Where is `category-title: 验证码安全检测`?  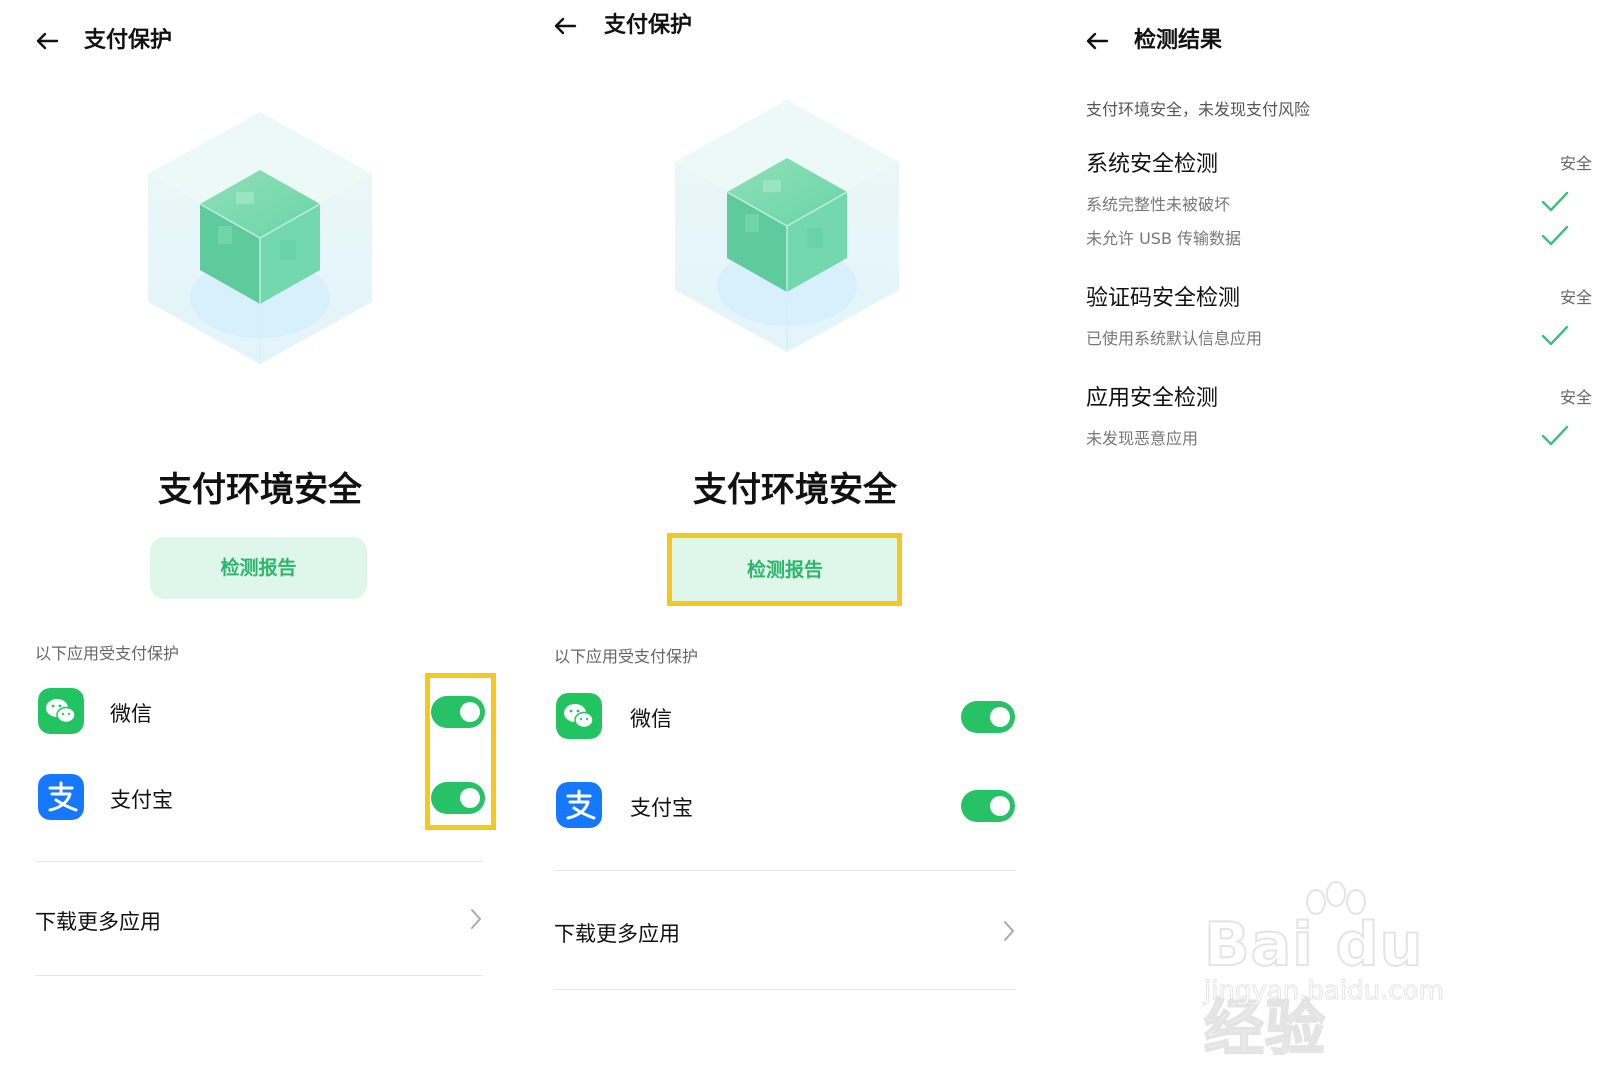
category-title: 验证码安全检测 is located at coordinates (1163, 298).